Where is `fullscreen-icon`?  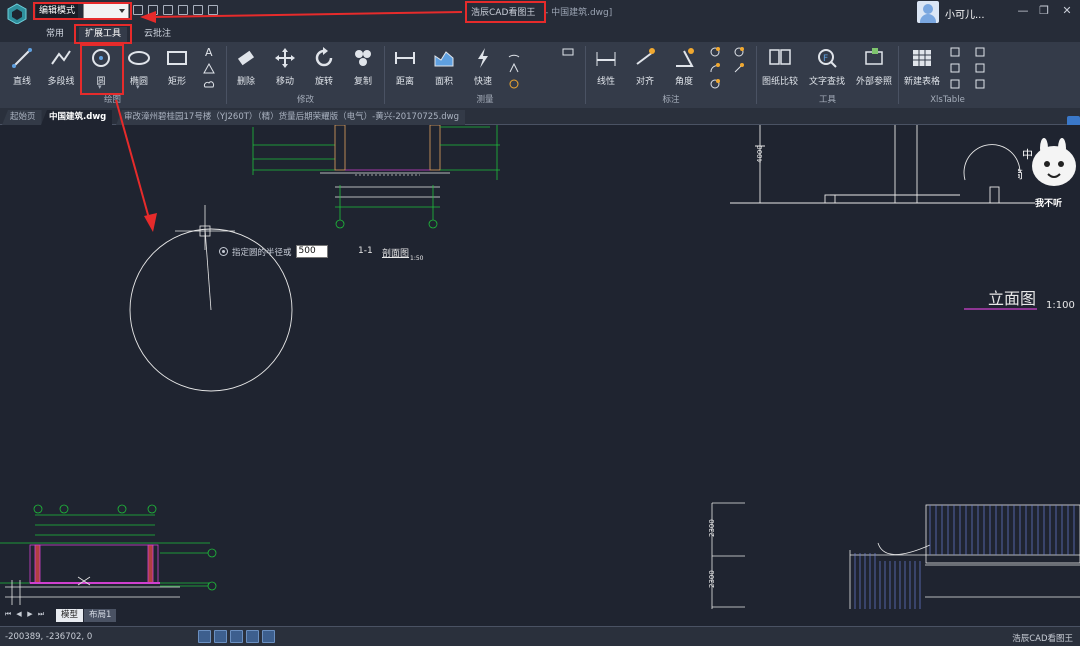
fullscreen-icon is located at coordinates (268, 636).